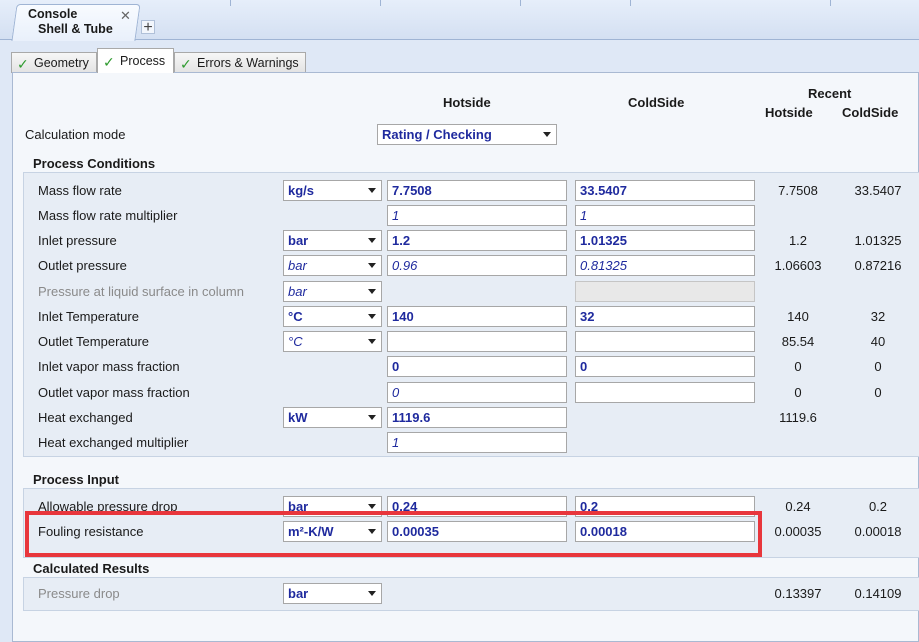 Image resolution: width=919 pixels, height=642 pixels. I want to click on add-tab-button: +, so click(148, 28).